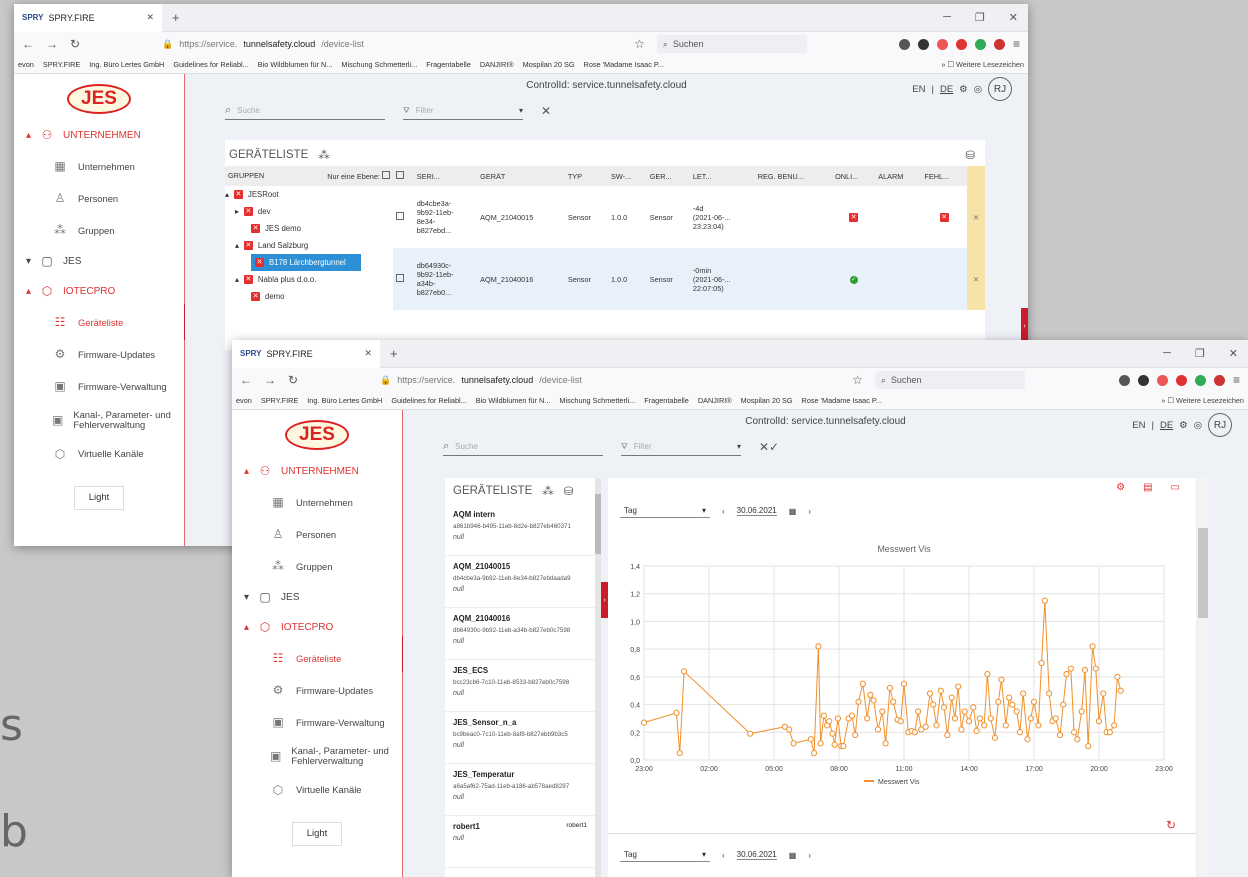 The width and height of the screenshot is (1248, 877). What do you see at coordinates (75, 44) in the screenshot?
I see `reload-icon: ↻` at bounding box center [75, 44].